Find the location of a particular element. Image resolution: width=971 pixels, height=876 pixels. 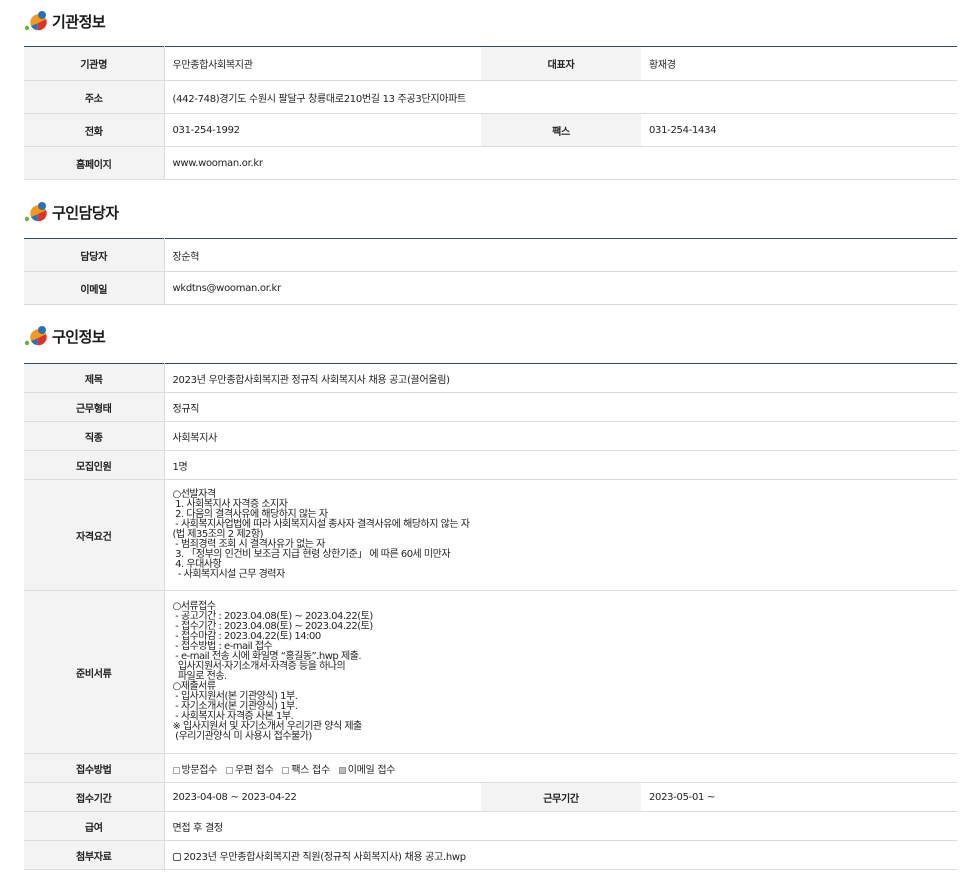

table-row: 담당자 장순혁 is located at coordinates (490, 255).